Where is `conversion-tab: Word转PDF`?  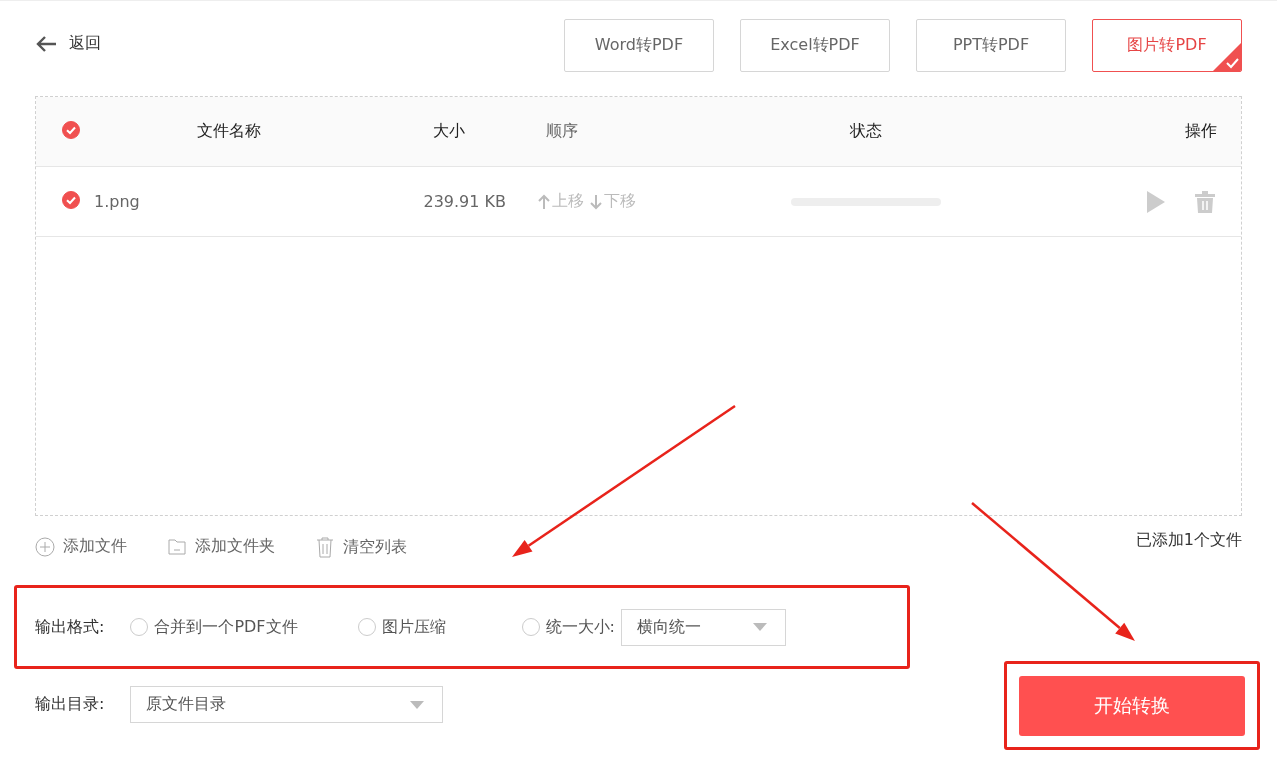
conversion-tab: Word转PDF is located at coordinates (639, 45).